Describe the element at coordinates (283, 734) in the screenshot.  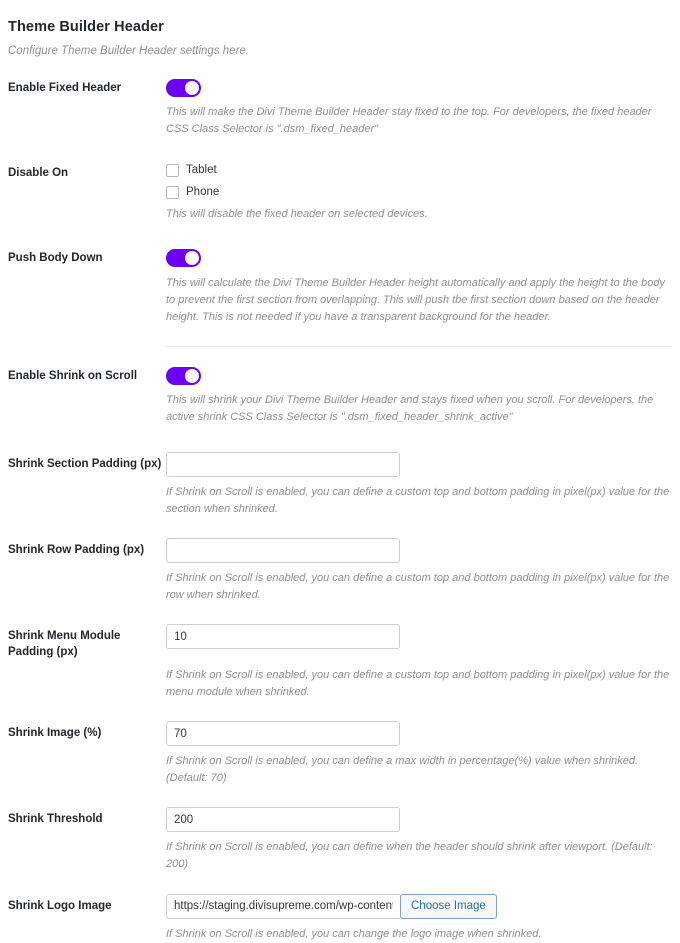
I see `input-shrink-image` at that location.